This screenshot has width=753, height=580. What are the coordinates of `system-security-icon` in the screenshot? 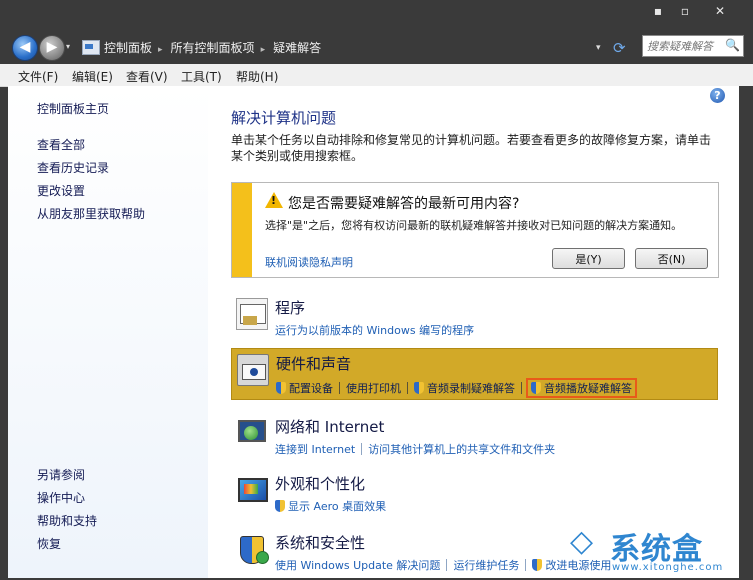 It's located at (252, 549).